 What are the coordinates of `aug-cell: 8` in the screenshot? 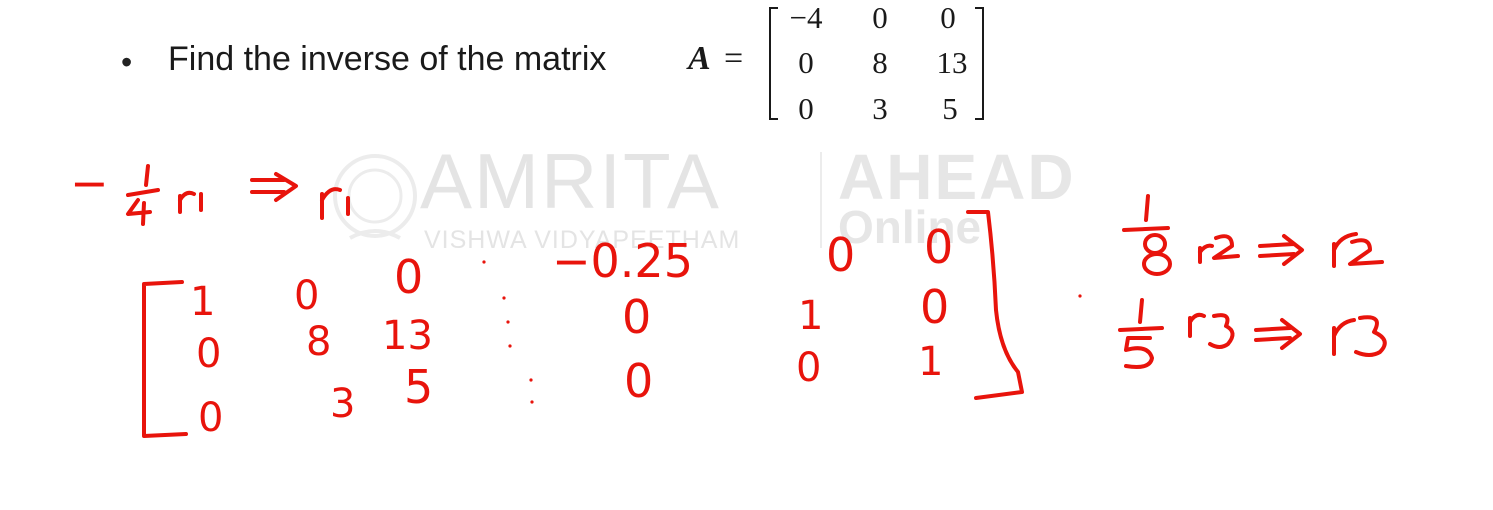 It's located at (319, 342).